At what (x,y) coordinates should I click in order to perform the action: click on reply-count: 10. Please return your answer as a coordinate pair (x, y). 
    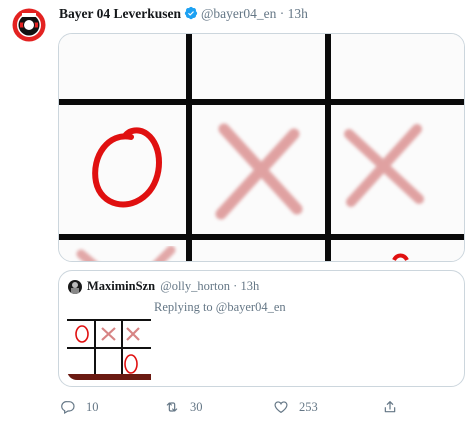
    Looking at the image, I should click on (92, 406).